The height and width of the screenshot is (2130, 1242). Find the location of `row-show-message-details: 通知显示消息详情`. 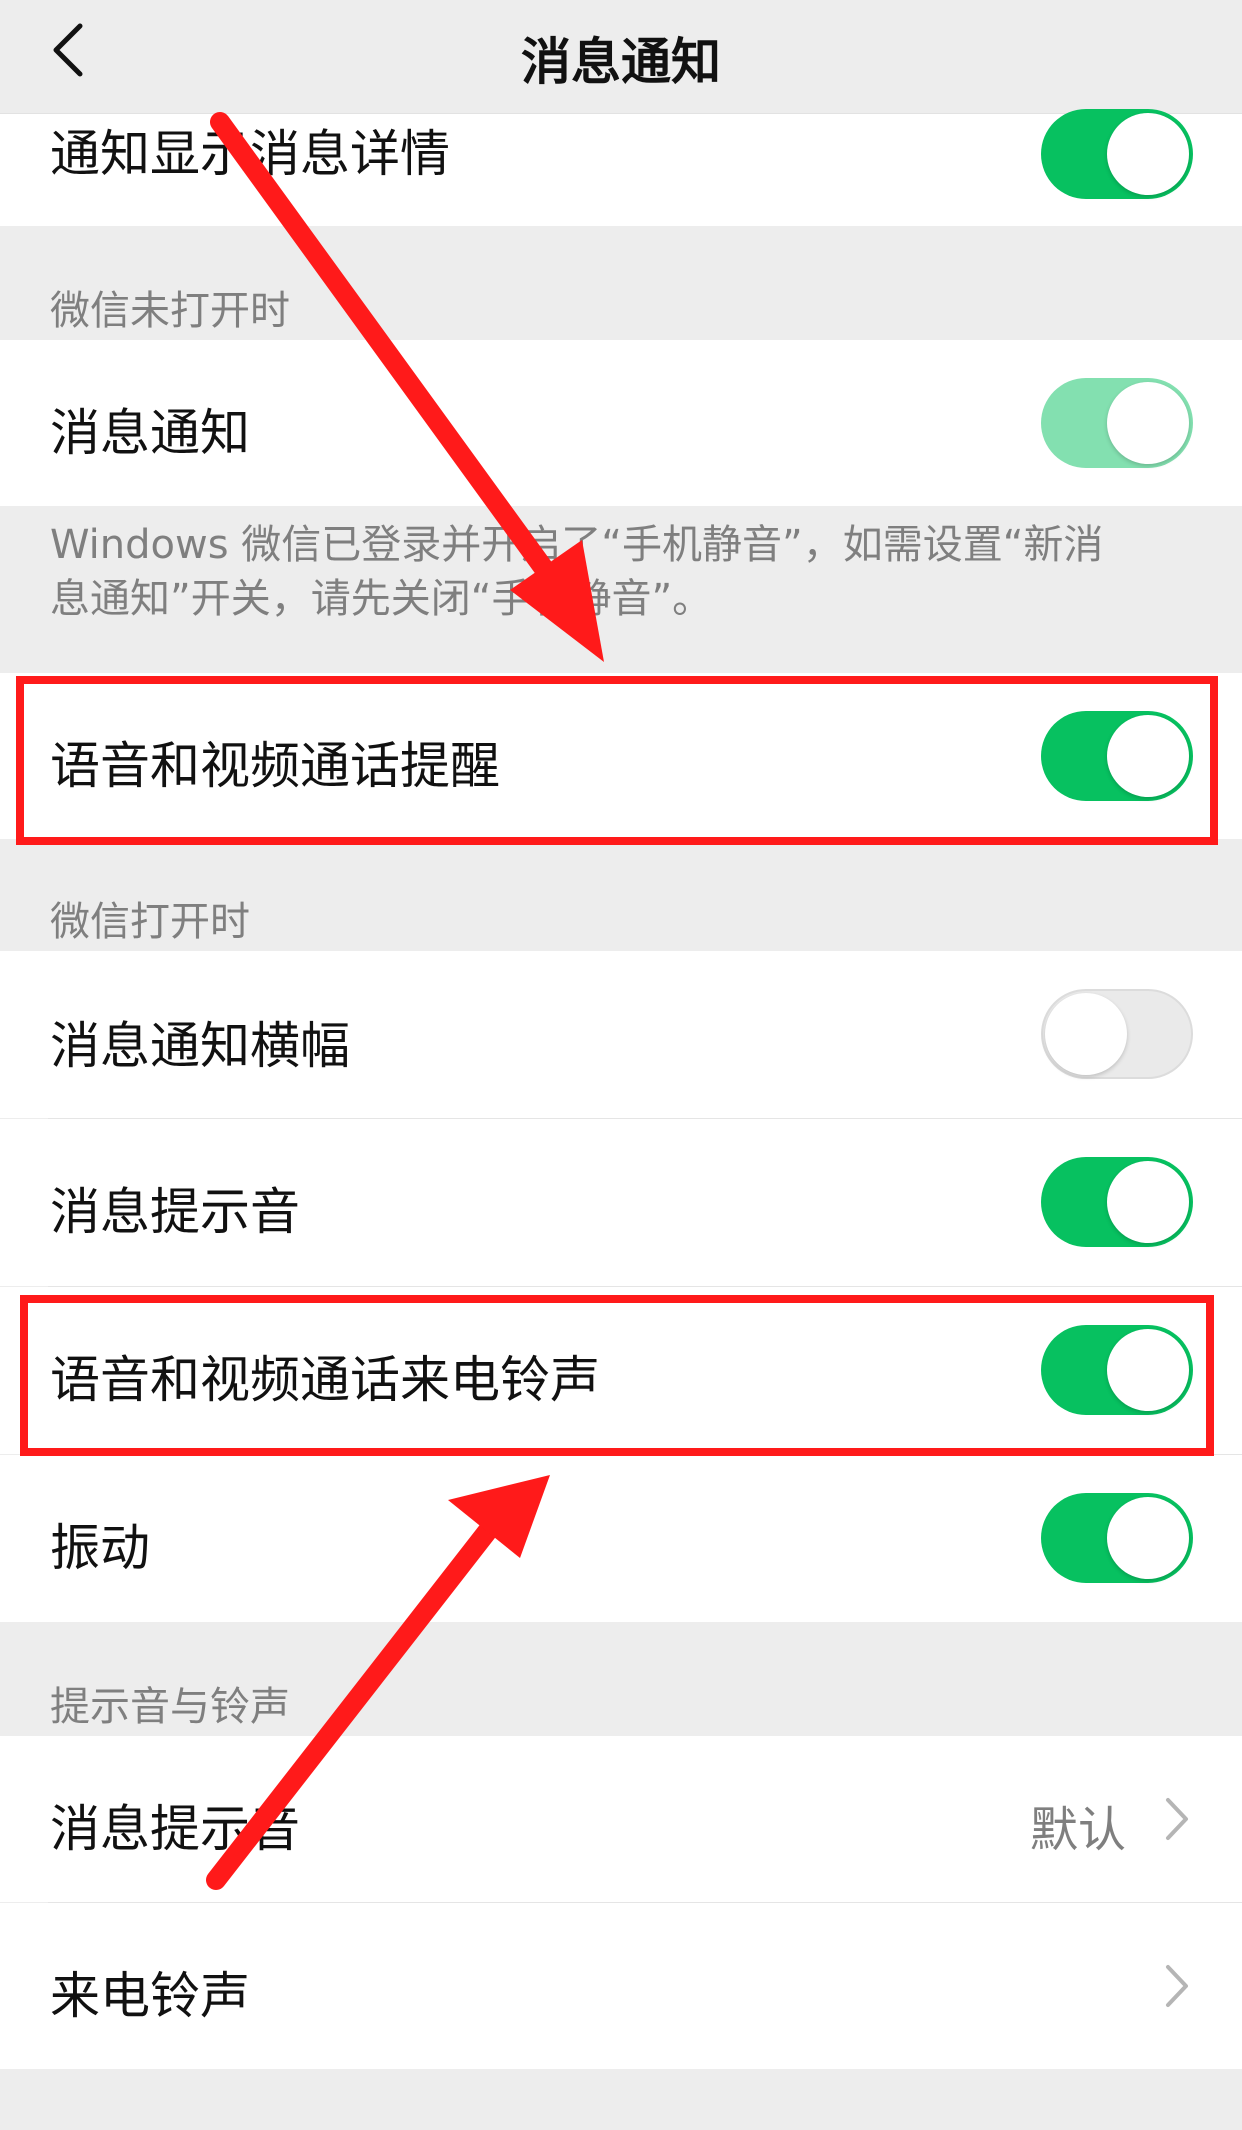

row-show-message-details: 通知显示消息详情 is located at coordinates (621, 167).